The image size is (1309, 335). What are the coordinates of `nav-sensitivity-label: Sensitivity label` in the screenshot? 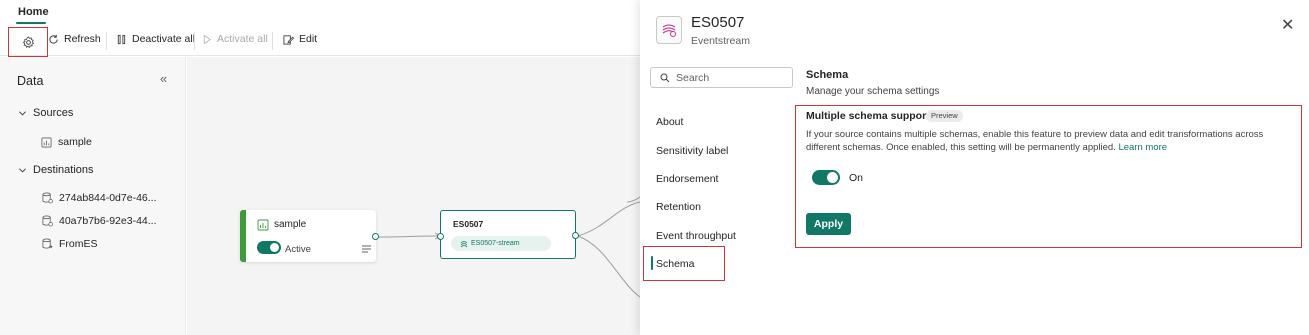 It's located at (692, 151).